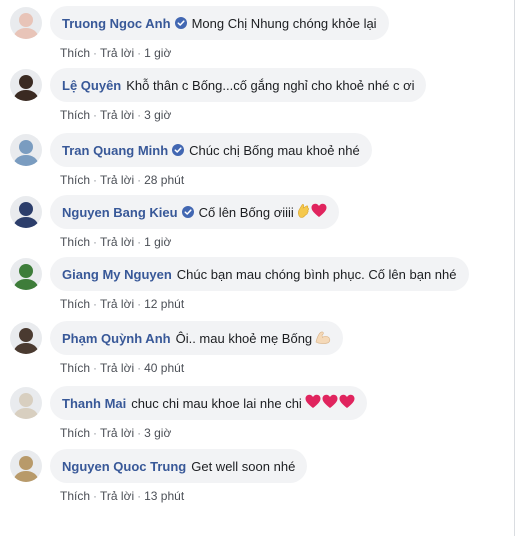 This screenshot has width=517, height=536. I want to click on timestamp-link: 13 phút, so click(164, 496).